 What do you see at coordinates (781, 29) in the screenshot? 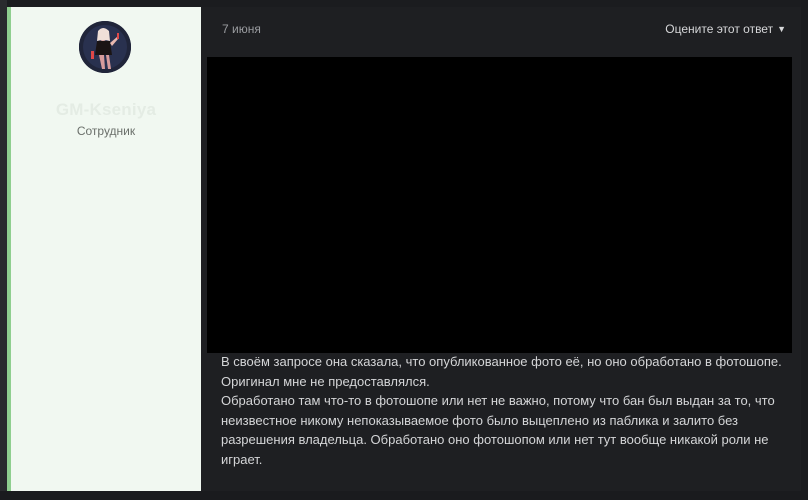
I see `caret-down-icon: ▼` at bounding box center [781, 29].